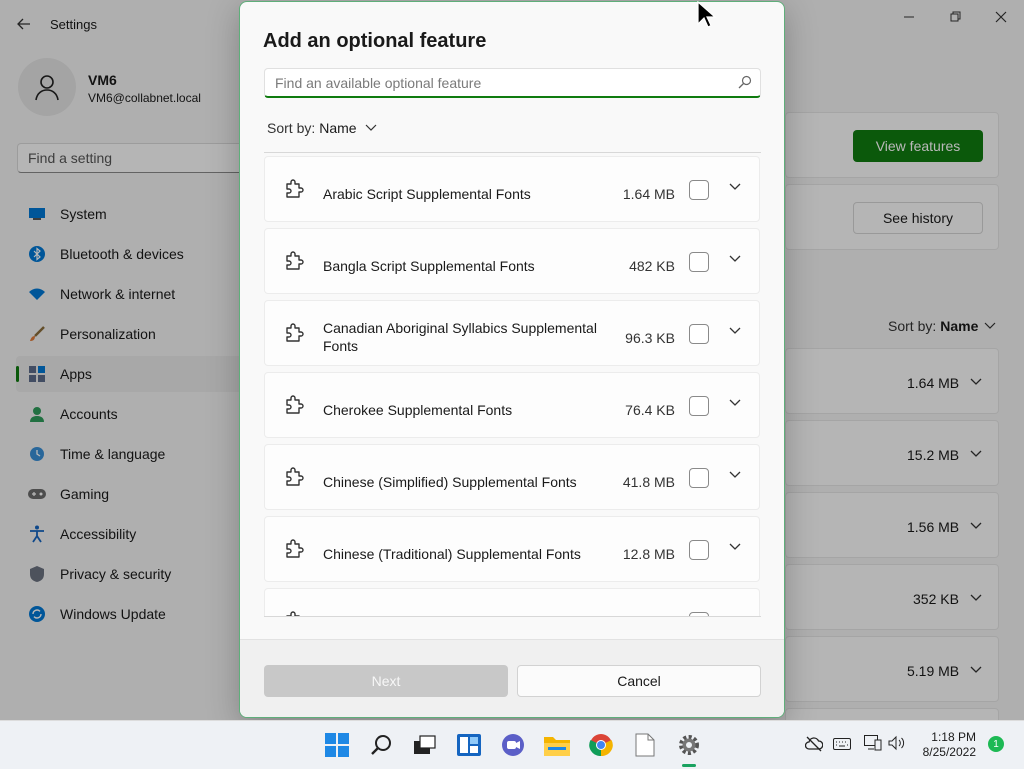 The height and width of the screenshot is (769, 1024). What do you see at coordinates (450, 482) in the screenshot?
I see `feature-name: Chinese (Simplified) Supplemental Fonts` at bounding box center [450, 482].